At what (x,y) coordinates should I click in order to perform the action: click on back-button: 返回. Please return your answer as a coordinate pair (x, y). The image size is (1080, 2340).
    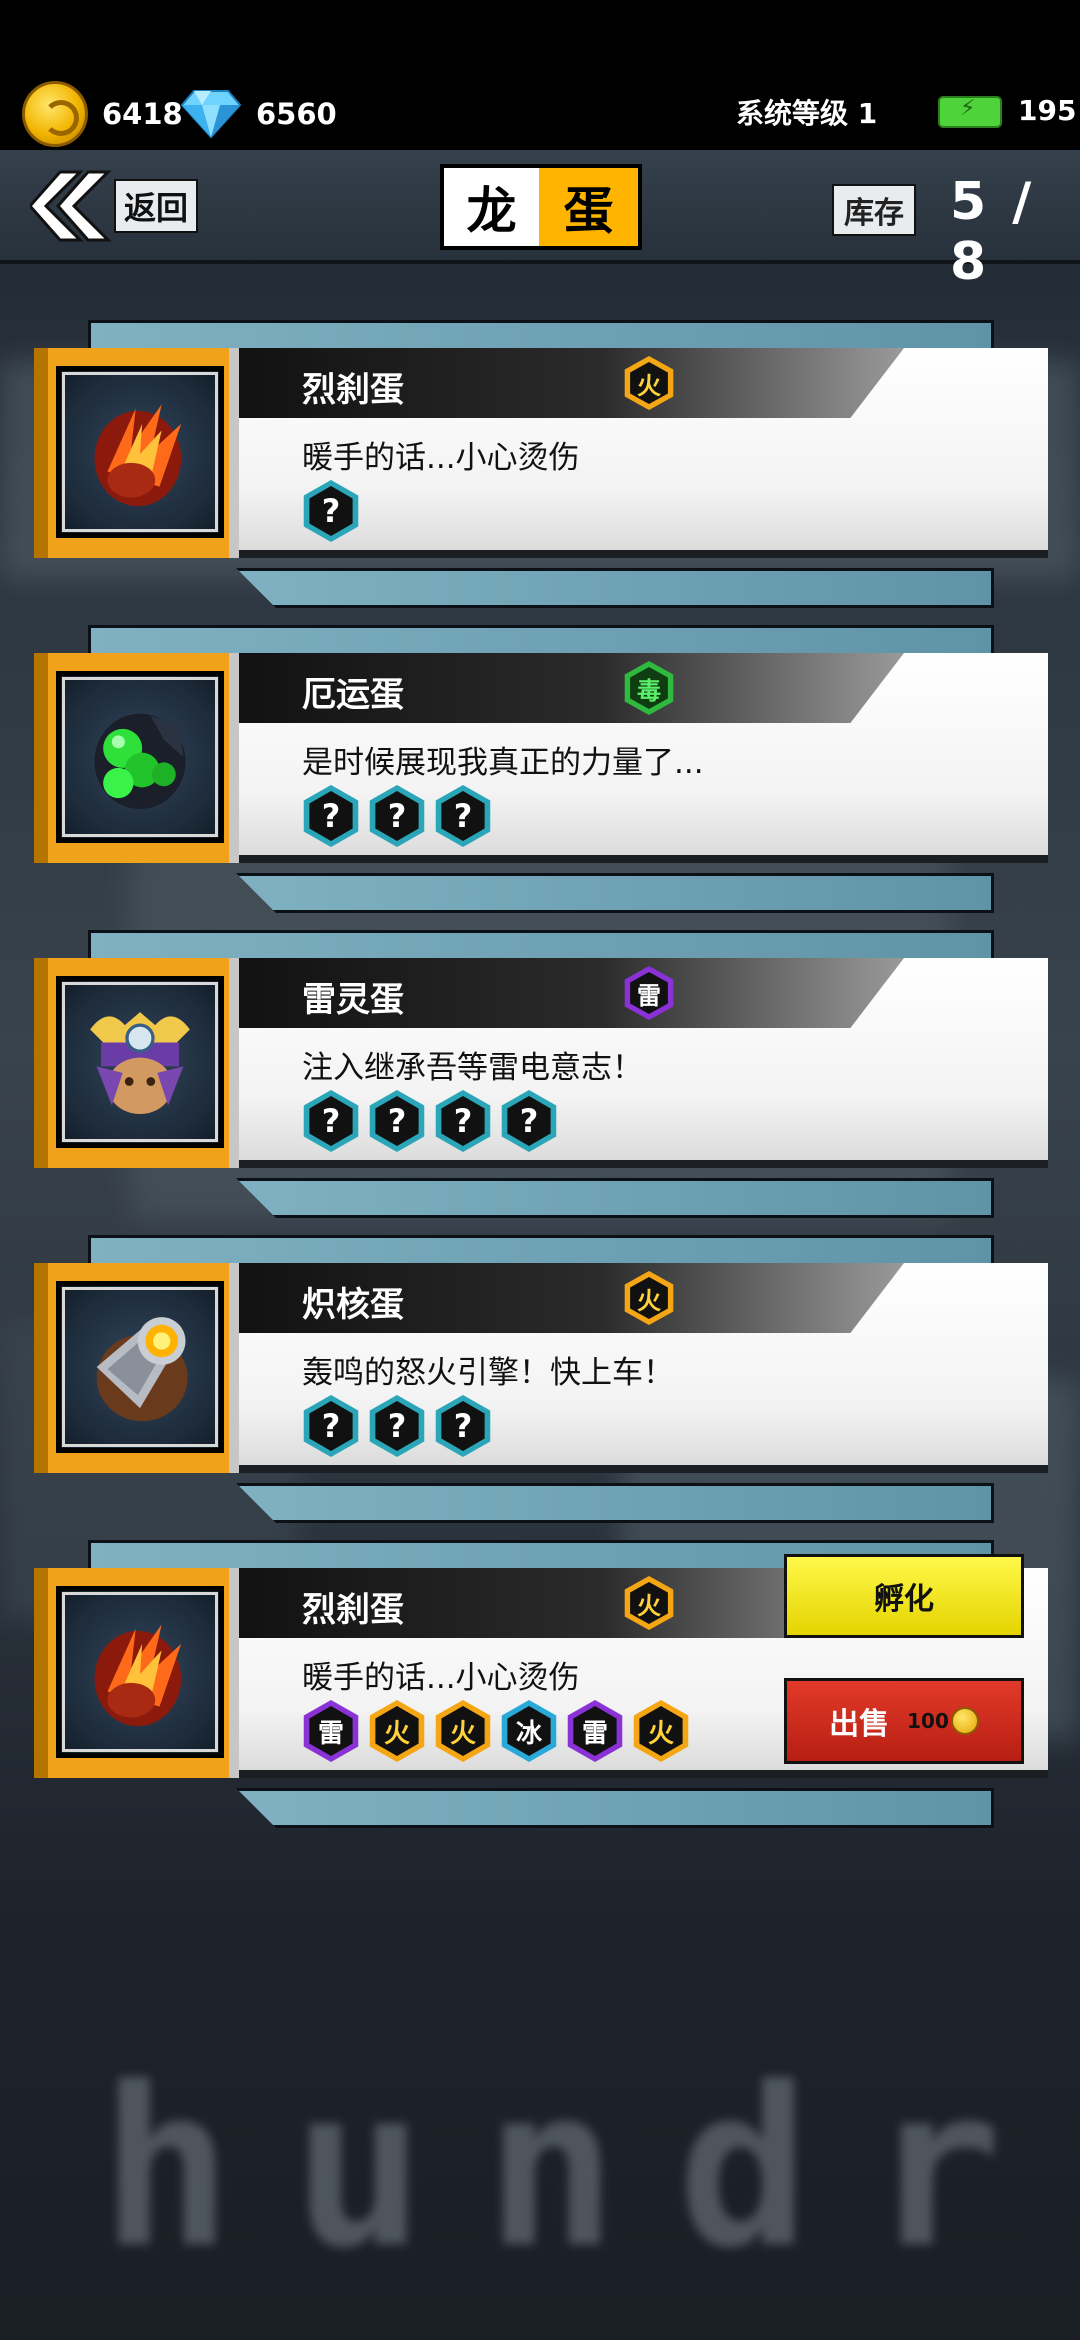
    Looking at the image, I should click on (114, 206).